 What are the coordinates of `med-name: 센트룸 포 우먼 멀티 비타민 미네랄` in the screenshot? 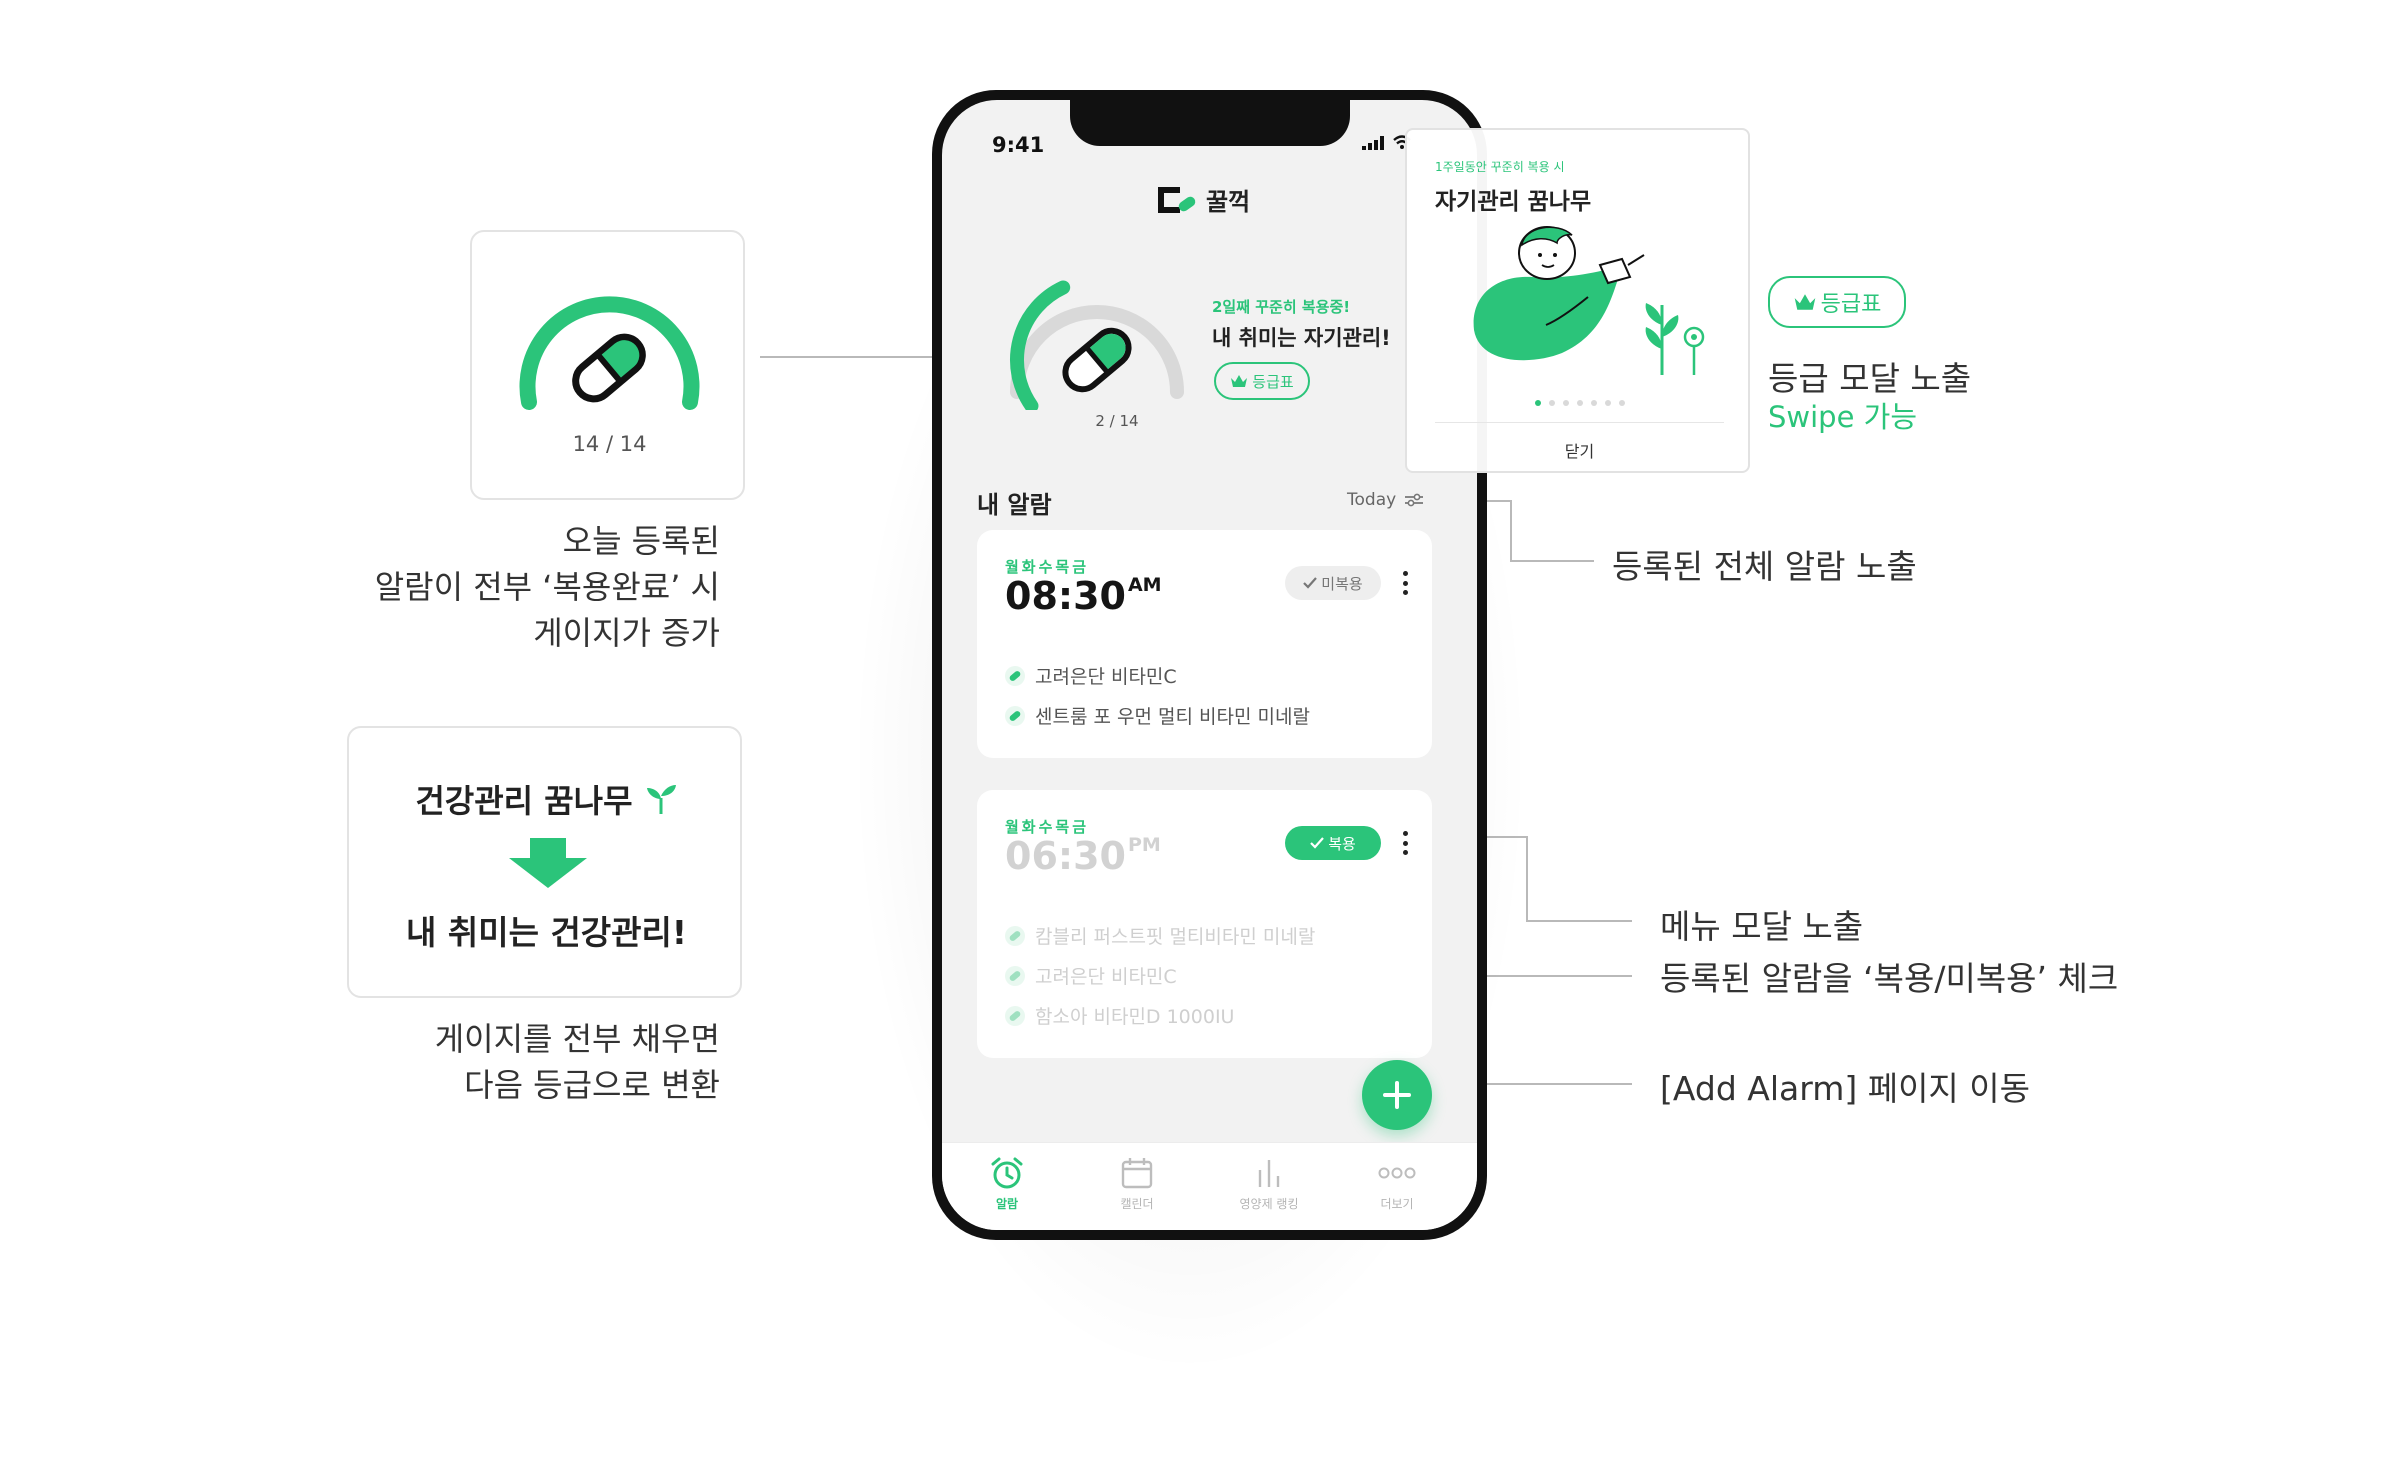 It's located at (1172, 717).